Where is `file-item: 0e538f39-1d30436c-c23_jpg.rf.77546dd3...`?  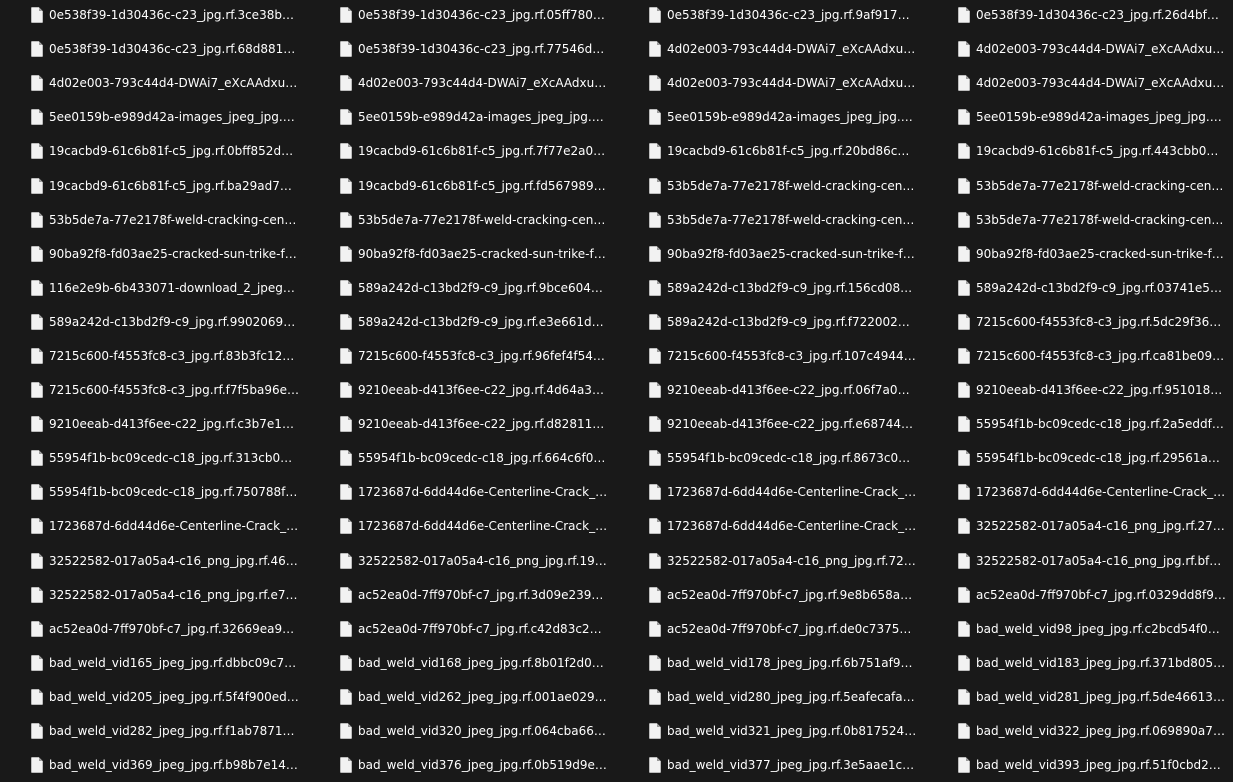 file-item: 0e538f39-1d30436c-c23_jpg.rf.77546dd3... is located at coordinates (463, 49).